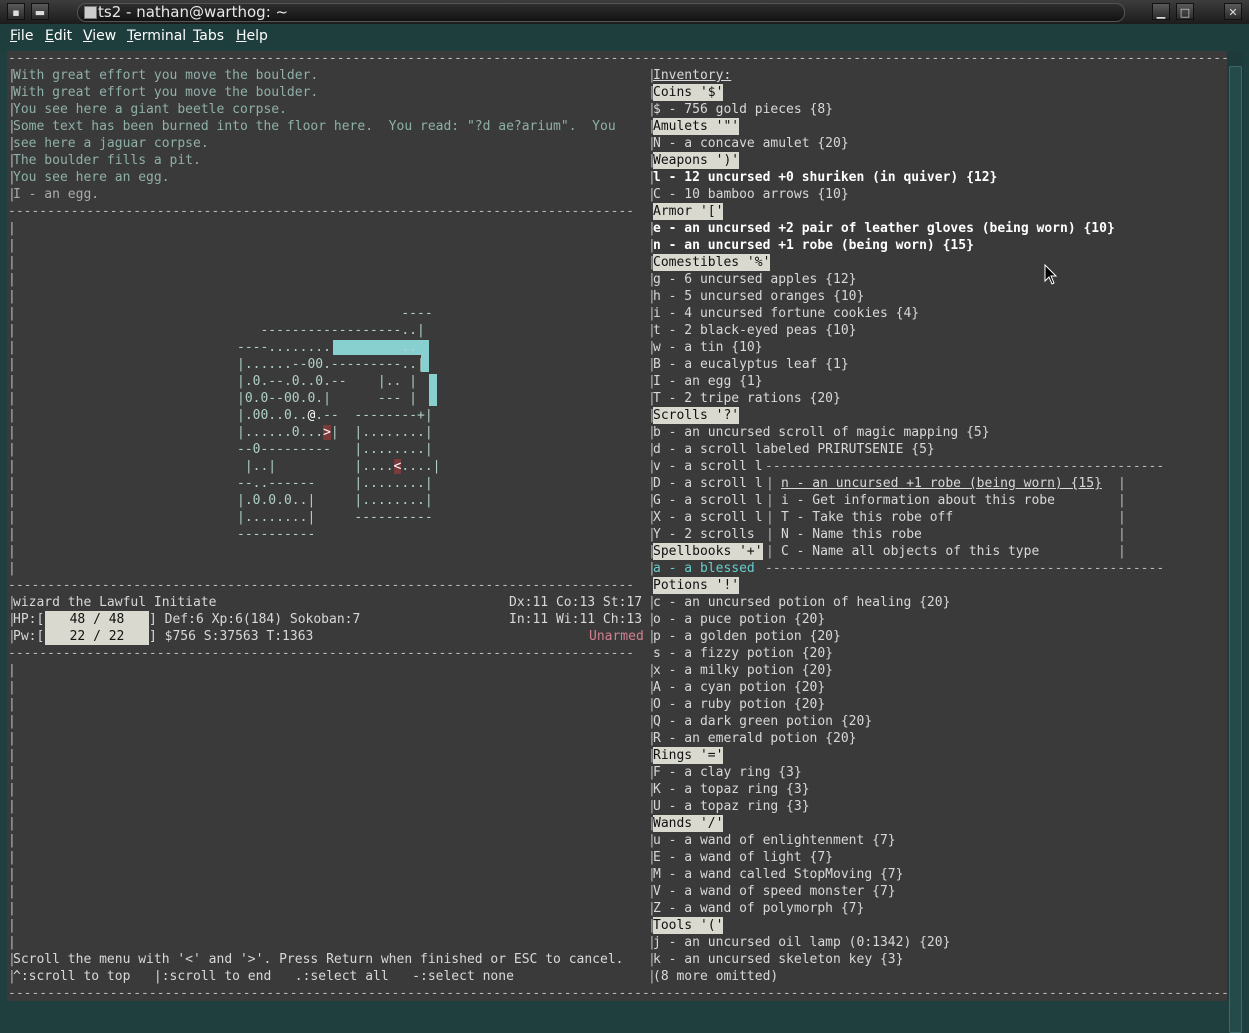 This screenshot has height=1033, width=1249. I want to click on inventory-item: o - a puce potion {20}, so click(739, 619).